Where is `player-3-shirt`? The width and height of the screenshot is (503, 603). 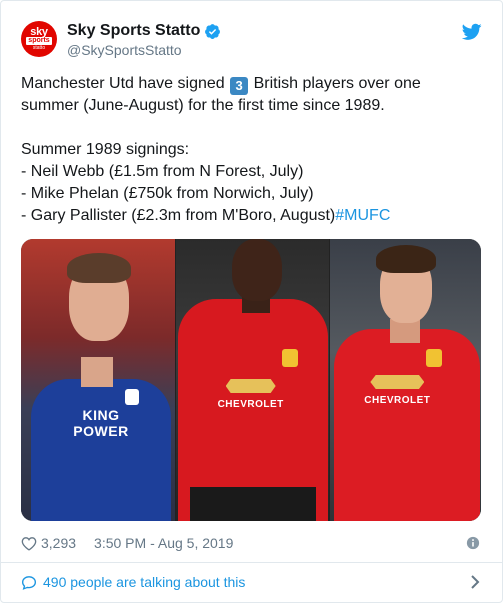 player-3-shirt is located at coordinates (407, 425).